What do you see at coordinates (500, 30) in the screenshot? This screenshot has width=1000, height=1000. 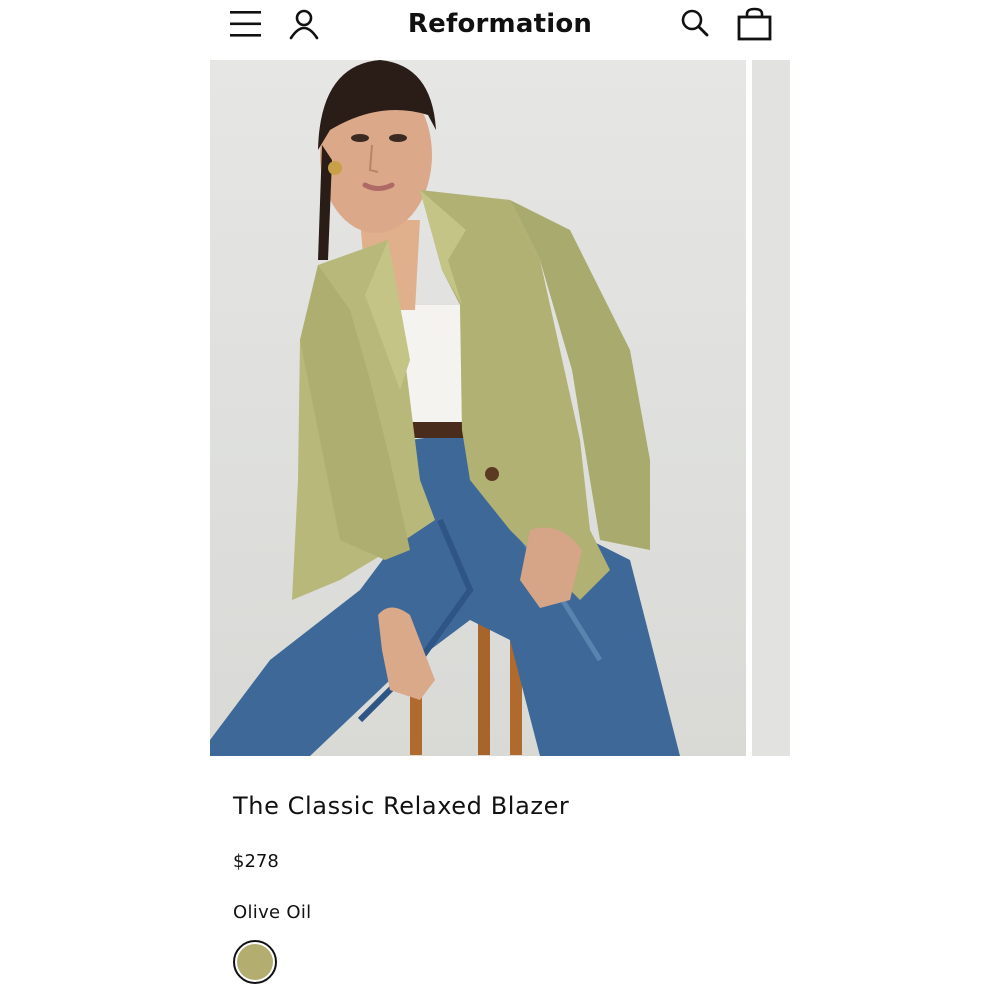 I see `site-header: Reformation` at bounding box center [500, 30].